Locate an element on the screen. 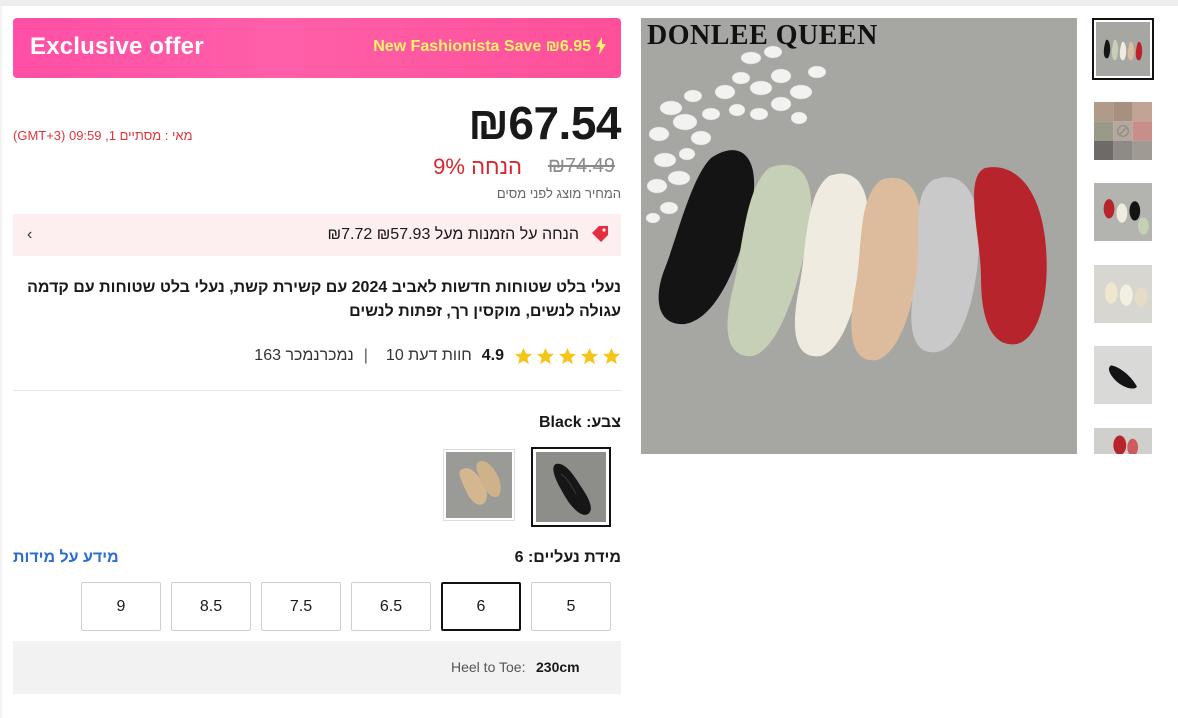  size-option-9: 9 is located at coordinates (121, 606).